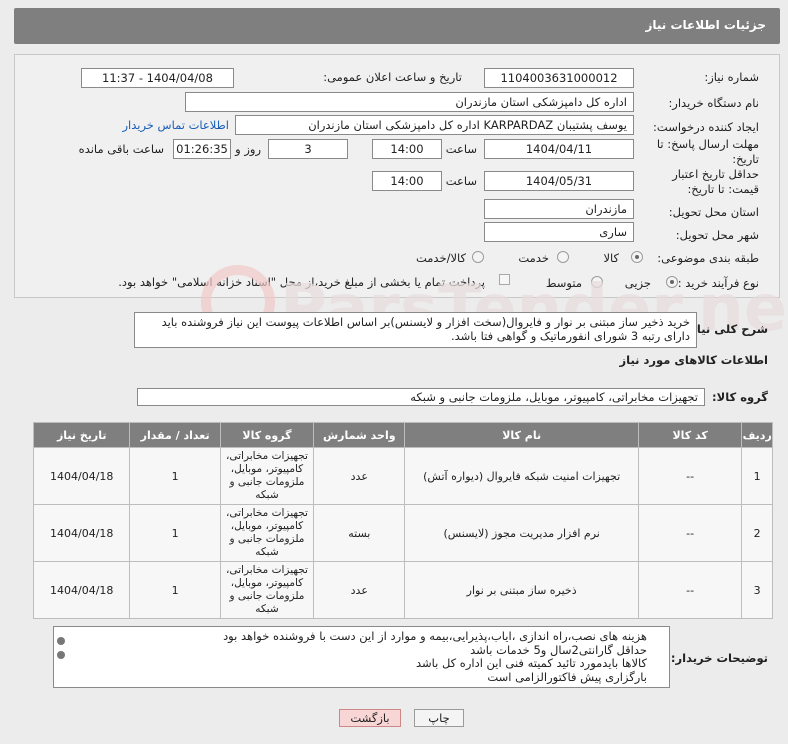 This screenshot has height=744, width=788. Describe the element at coordinates (715, 181) in the screenshot. I see `price-validity-label: حداقل تاریخ اعتبار قیمت: تا تاریخ:` at that location.